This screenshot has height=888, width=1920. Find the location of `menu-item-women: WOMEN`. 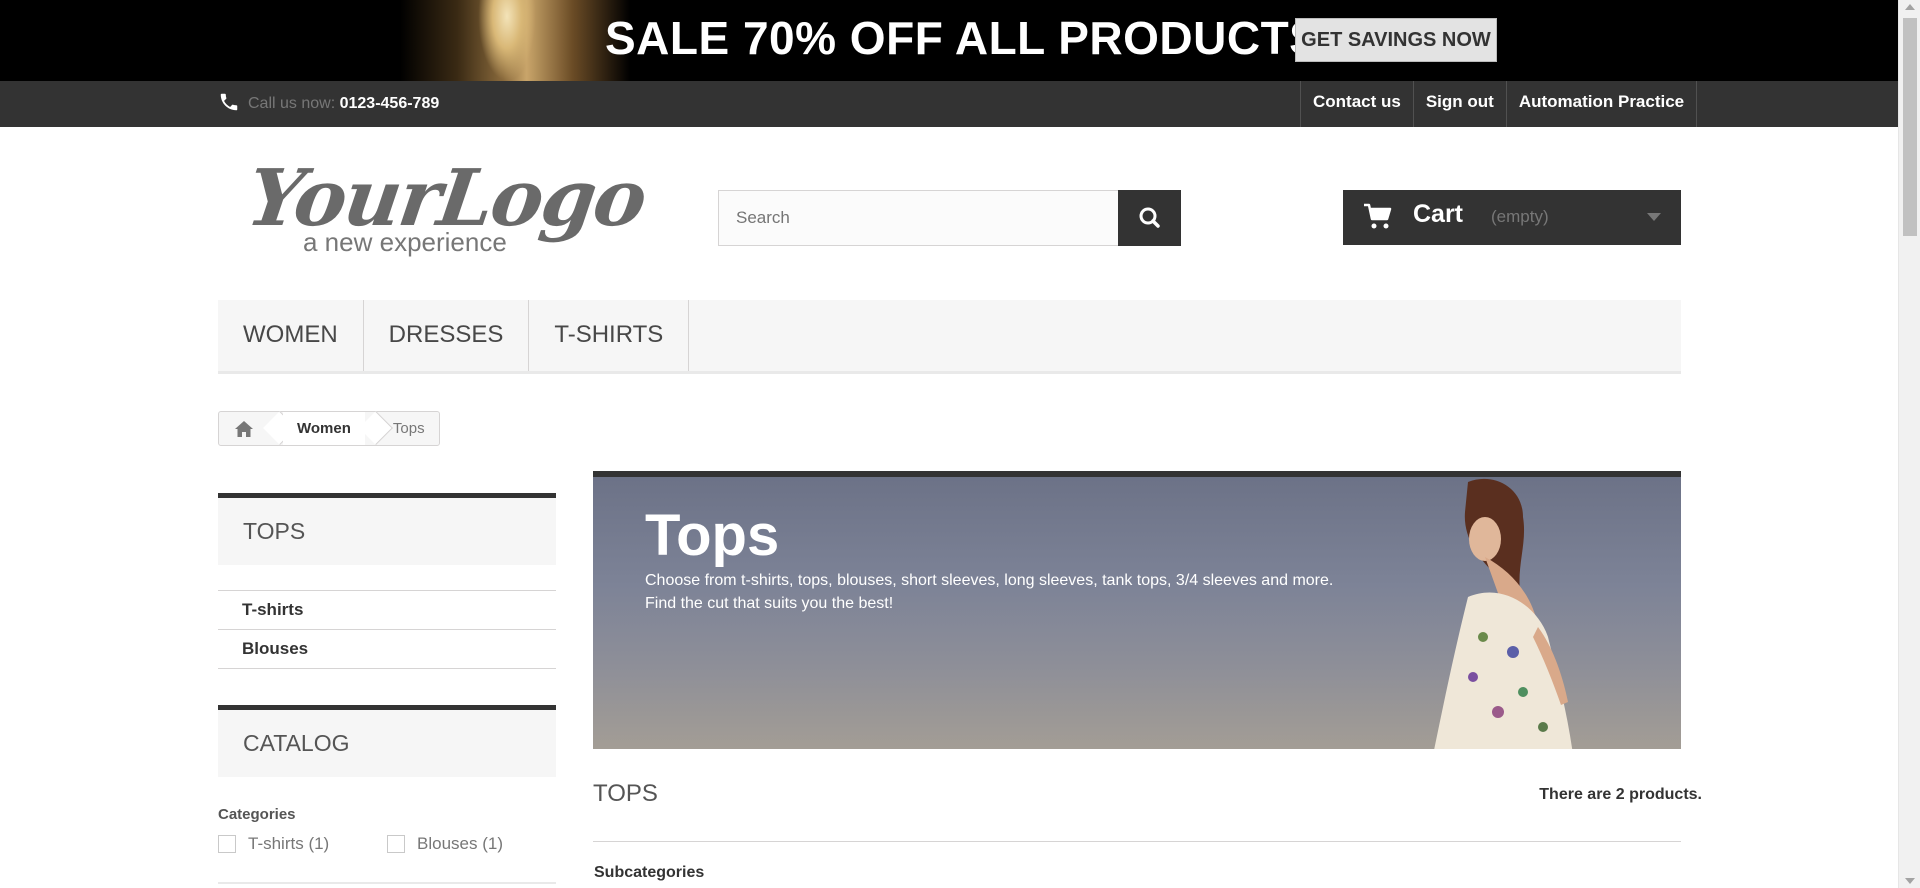

menu-item-women: WOMEN is located at coordinates (291, 335).